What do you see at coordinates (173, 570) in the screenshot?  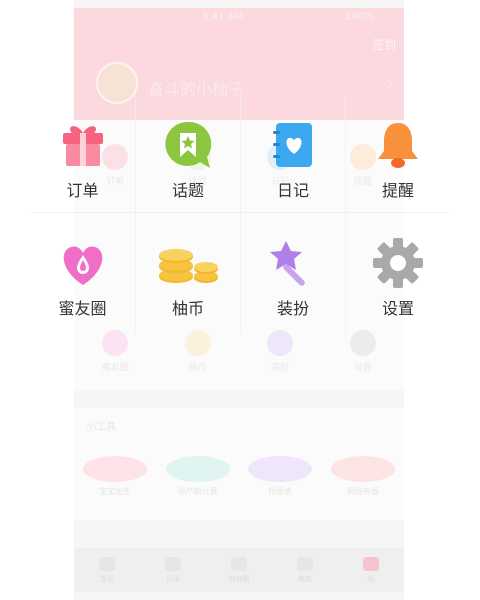 I see `tab-record: 记录` at bounding box center [173, 570].